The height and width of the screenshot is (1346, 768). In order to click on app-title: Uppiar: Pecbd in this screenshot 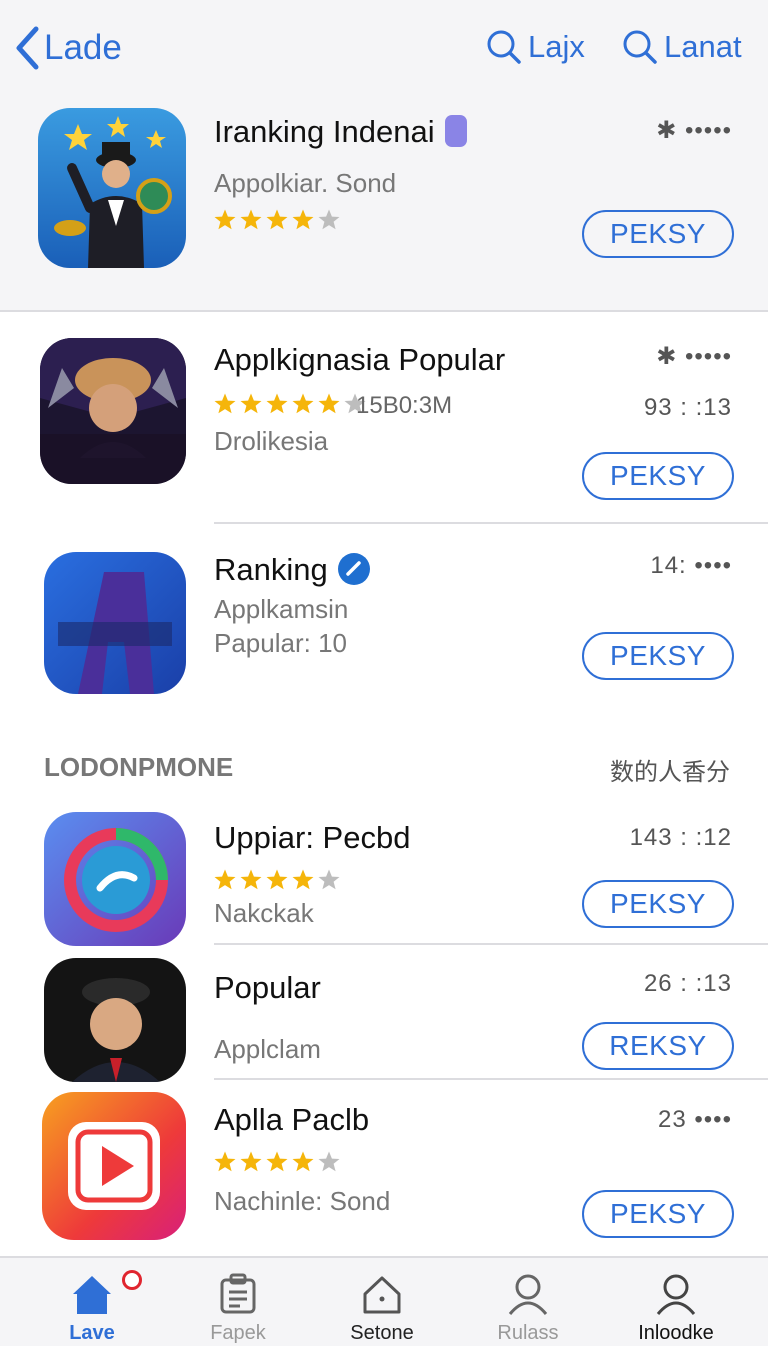, I will do `click(312, 837)`.